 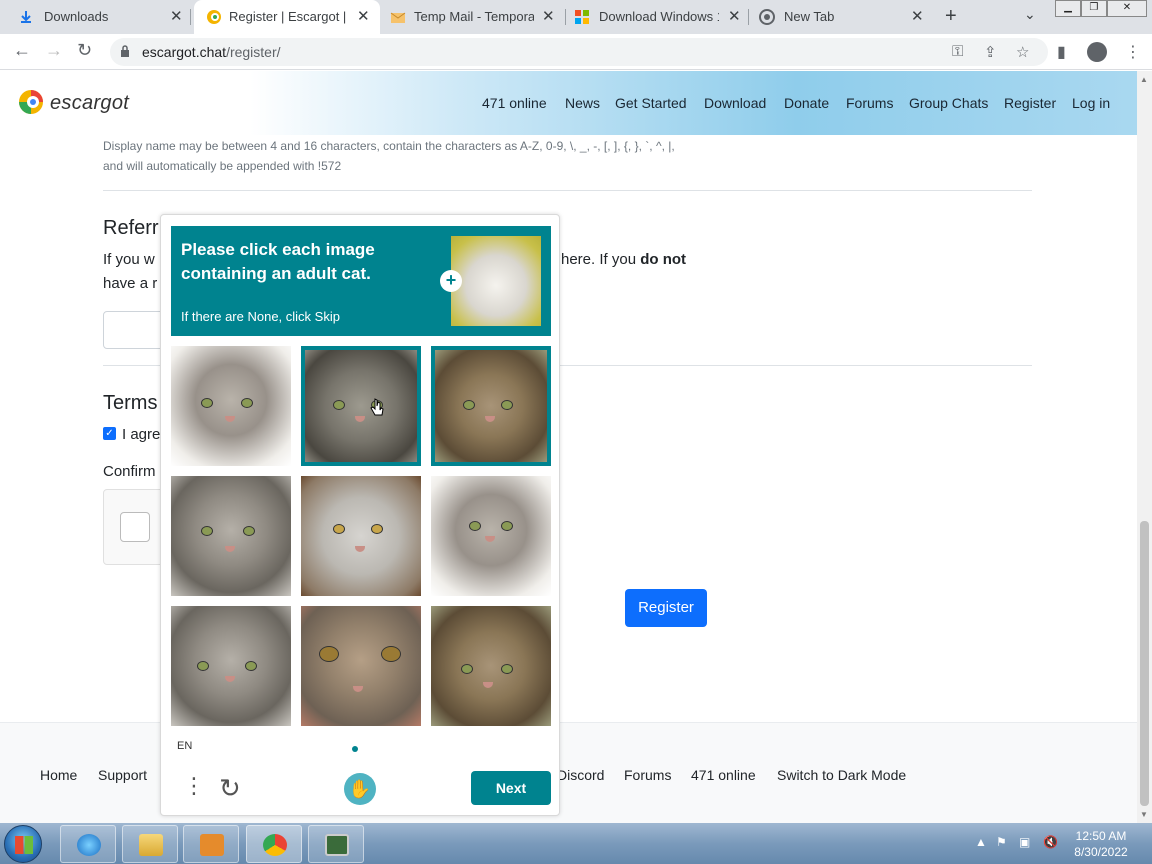 What do you see at coordinates (125, 50) in the screenshot?
I see `lock-icon` at bounding box center [125, 50].